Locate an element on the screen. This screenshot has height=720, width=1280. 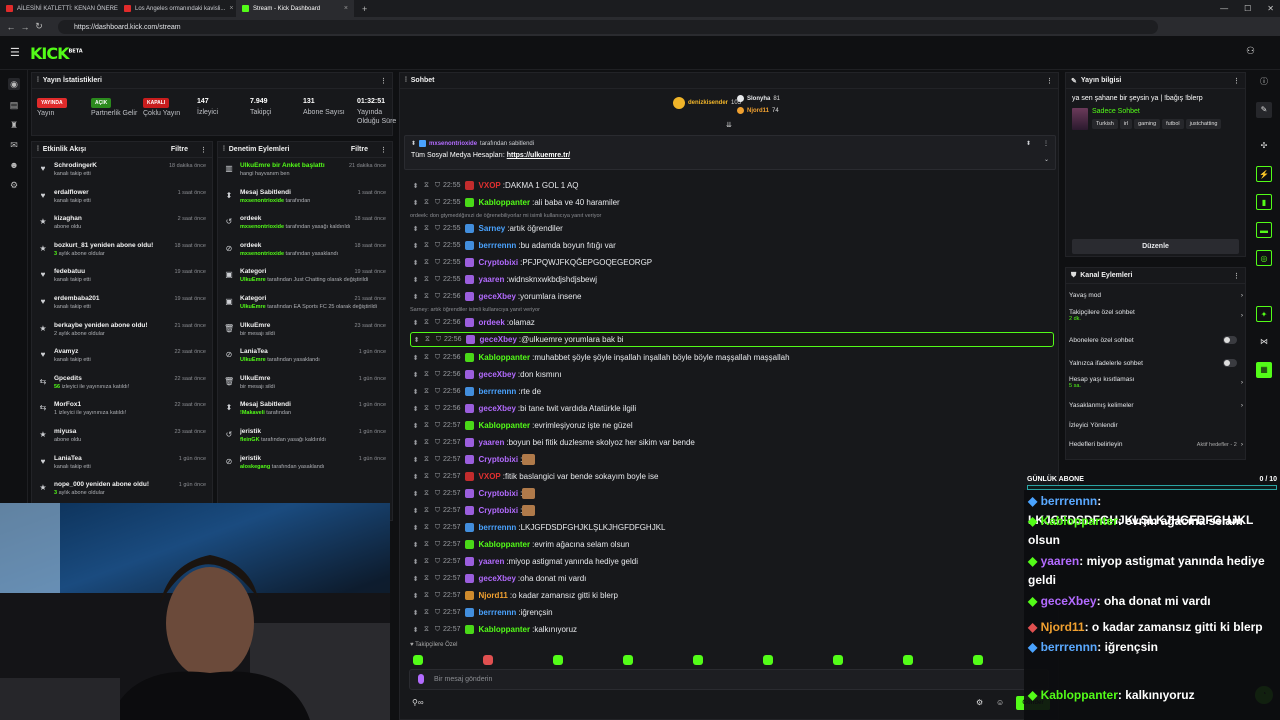
channel-action-row: Hedefleri belirleyin Aktif hedefler - 2 › is located at coordinates (1156, 444).